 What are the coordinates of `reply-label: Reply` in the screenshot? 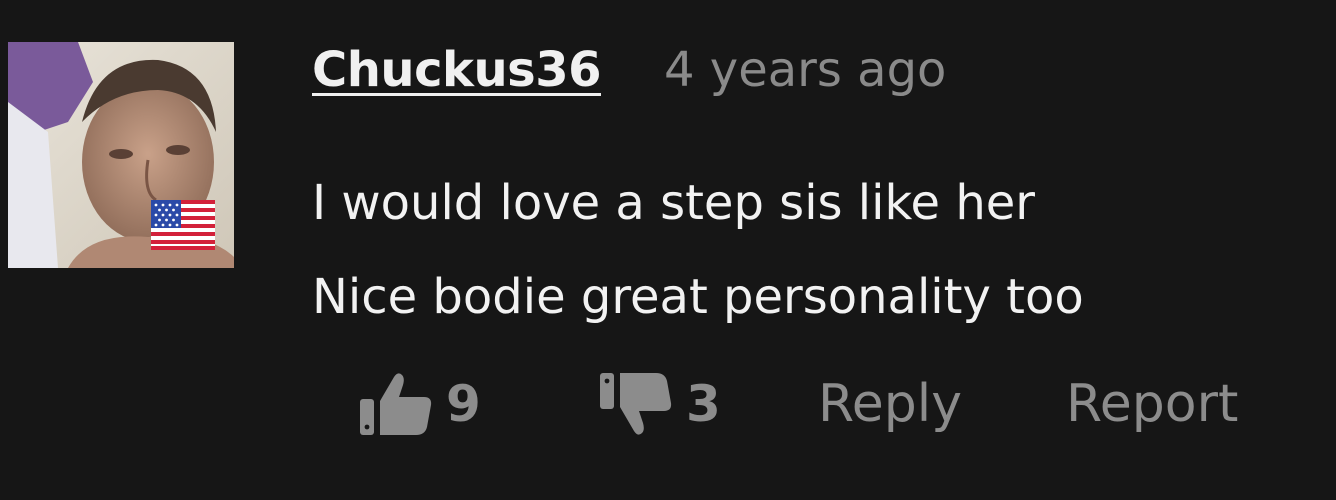 It's located at (890, 404).